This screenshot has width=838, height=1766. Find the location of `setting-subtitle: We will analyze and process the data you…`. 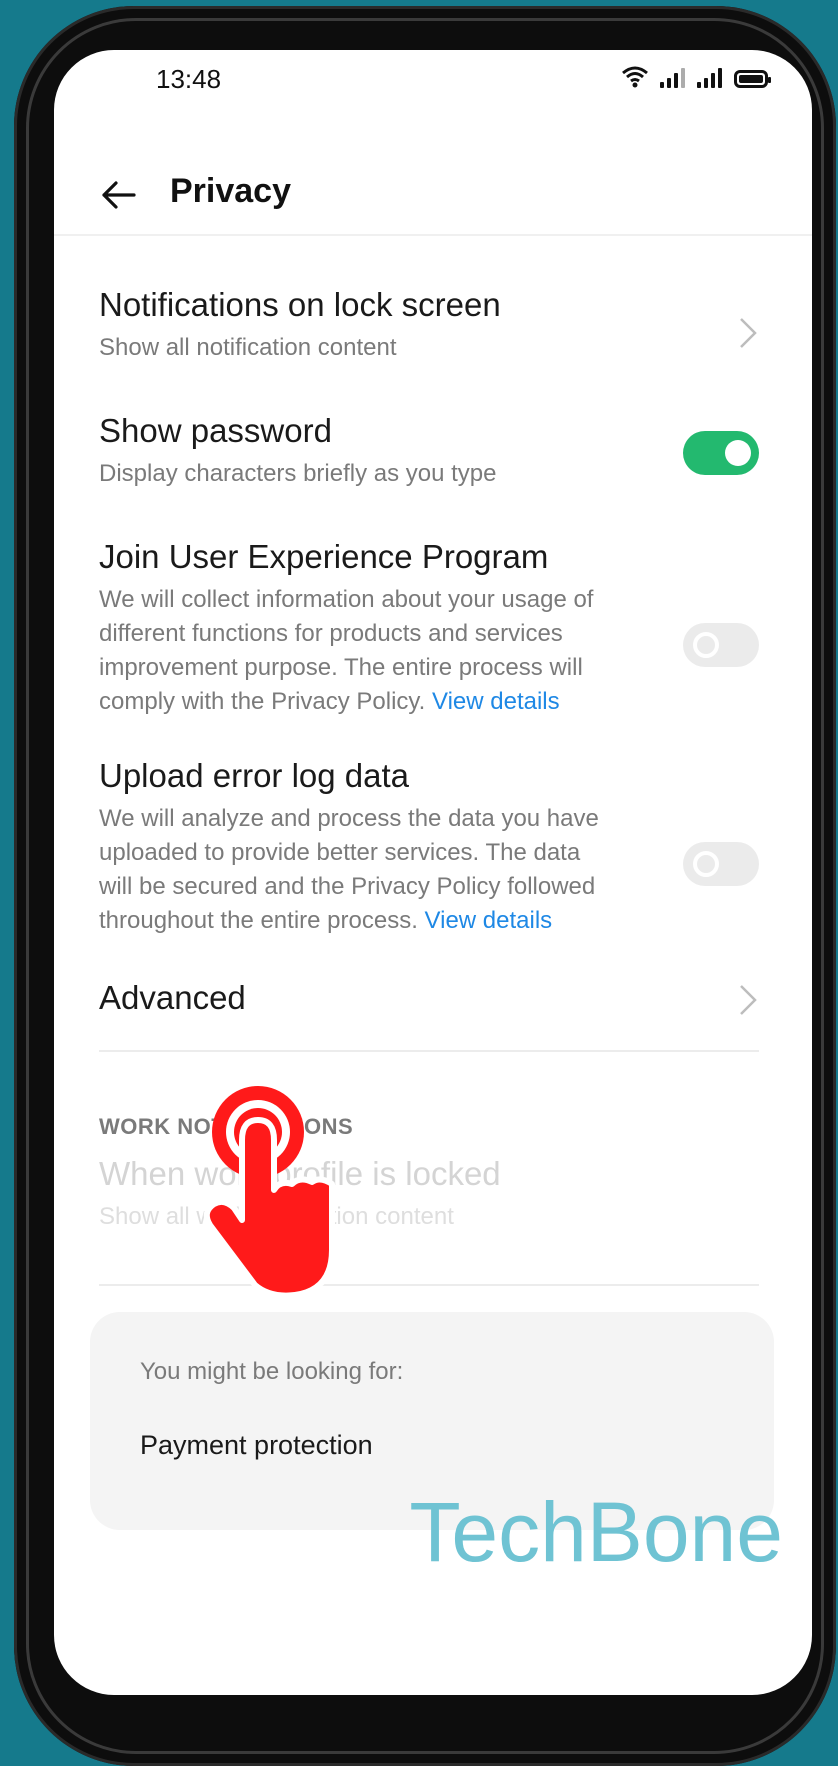

setting-subtitle: We will analyze and process the data you… is located at coordinates (359, 870).